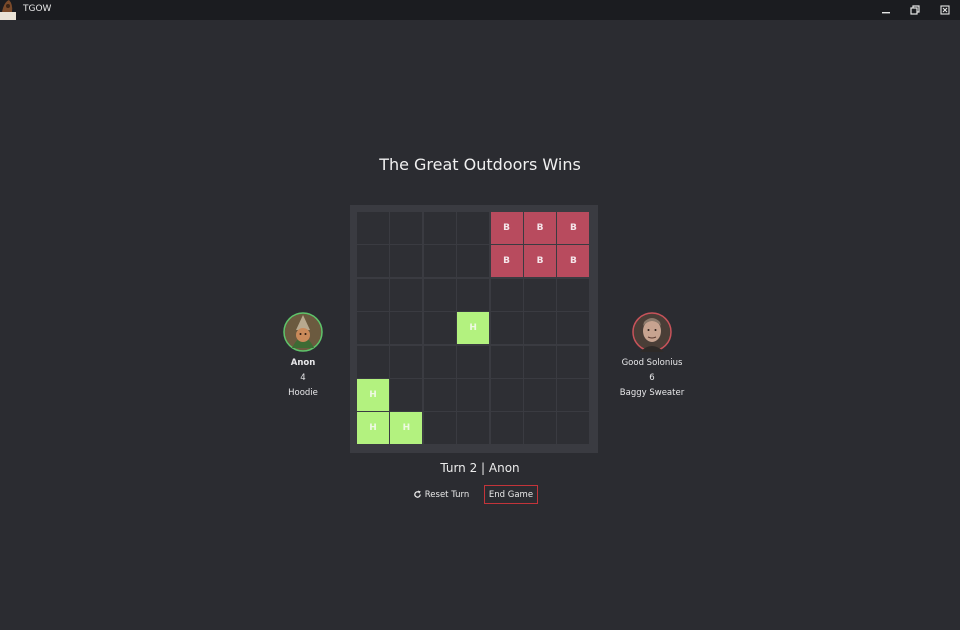 The image size is (960, 630). What do you see at coordinates (406, 328) in the screenshot?
I see `board-cell-r3-c1` at bounding box center [406, 328].